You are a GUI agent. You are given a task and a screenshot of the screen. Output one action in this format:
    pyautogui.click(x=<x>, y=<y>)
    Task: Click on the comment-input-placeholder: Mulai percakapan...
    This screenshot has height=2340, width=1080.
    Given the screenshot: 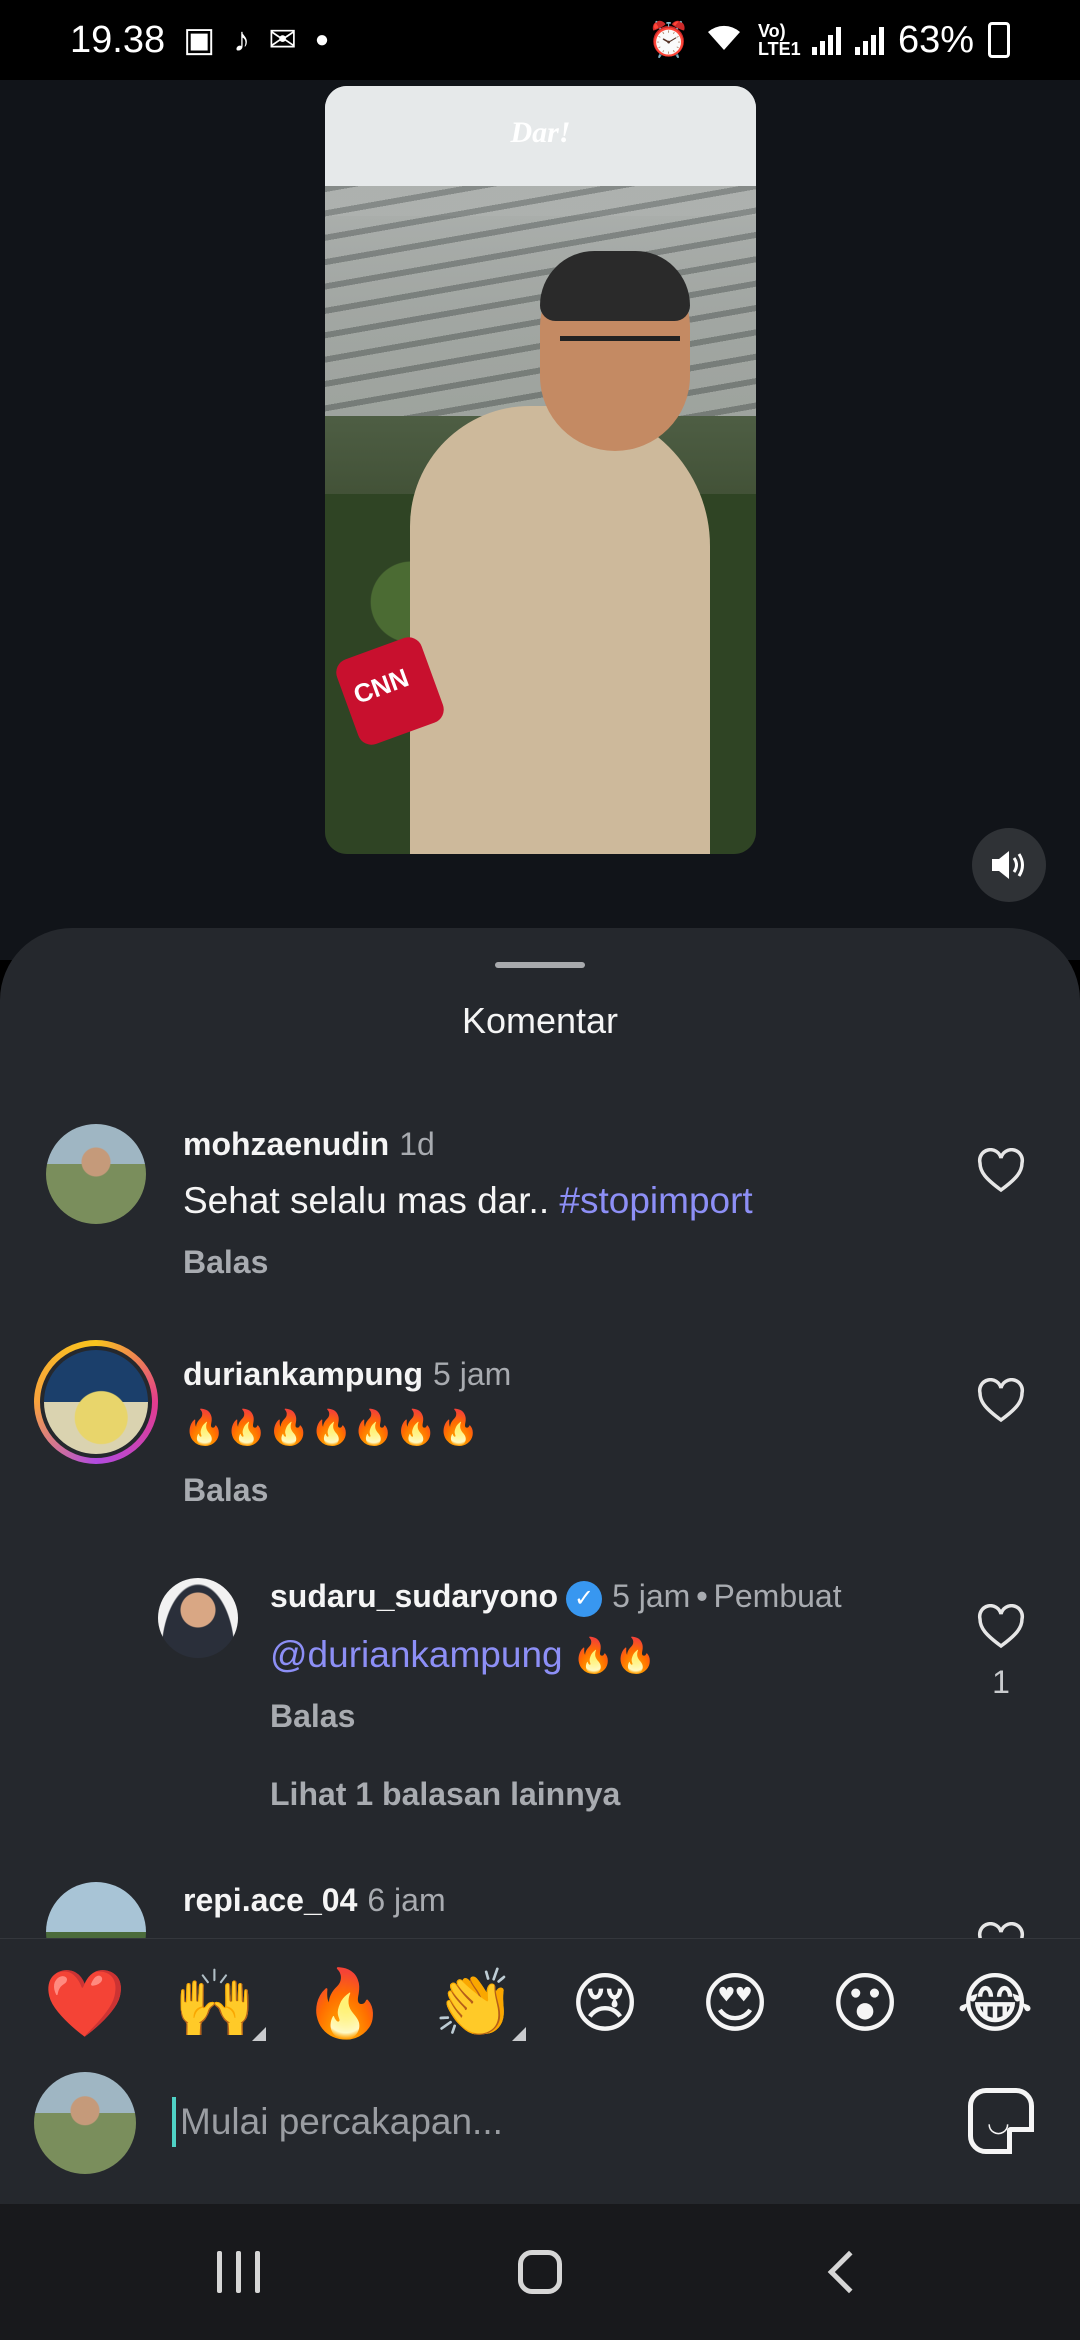 What is the action you would take?
    pyautogui.click(x=341, y=2121)
    